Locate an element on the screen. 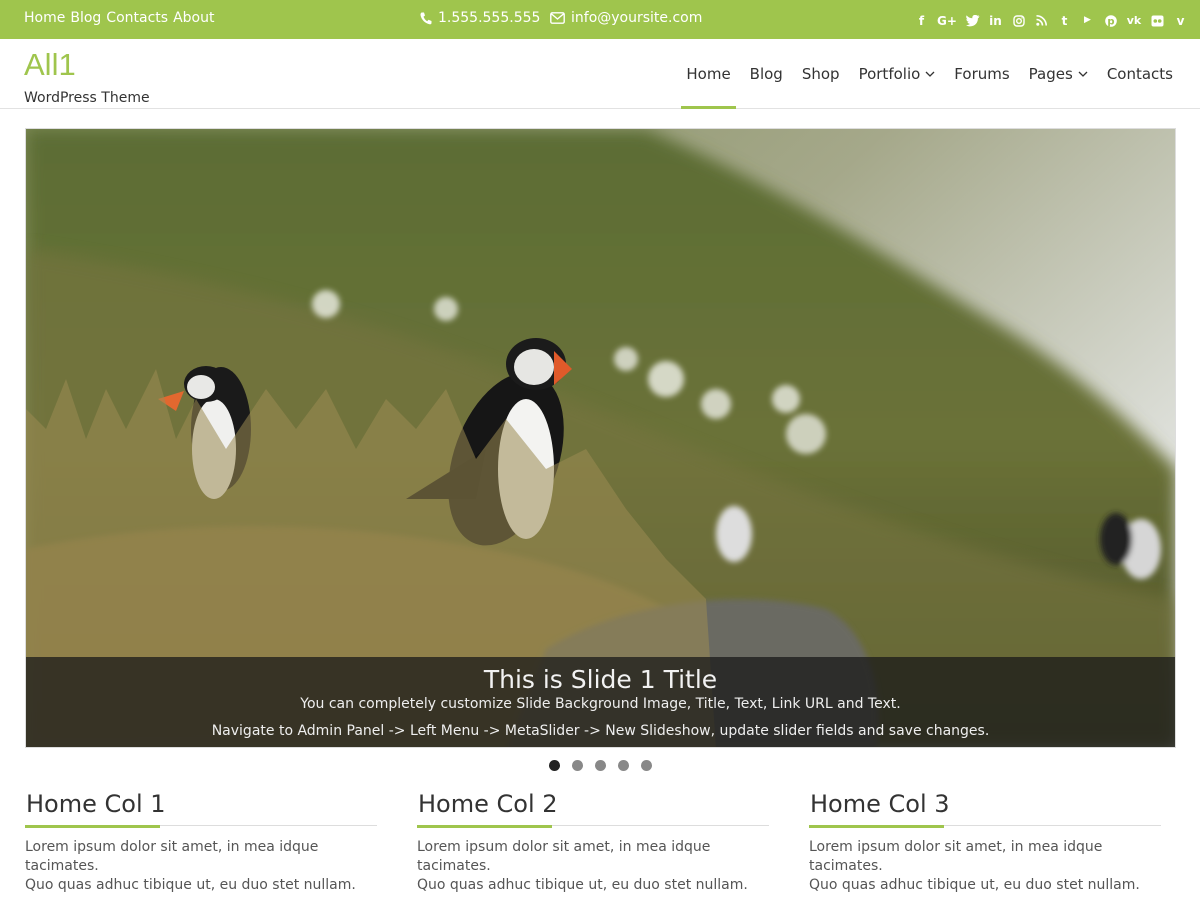  phone-icon is located at coordinates (426, 18).